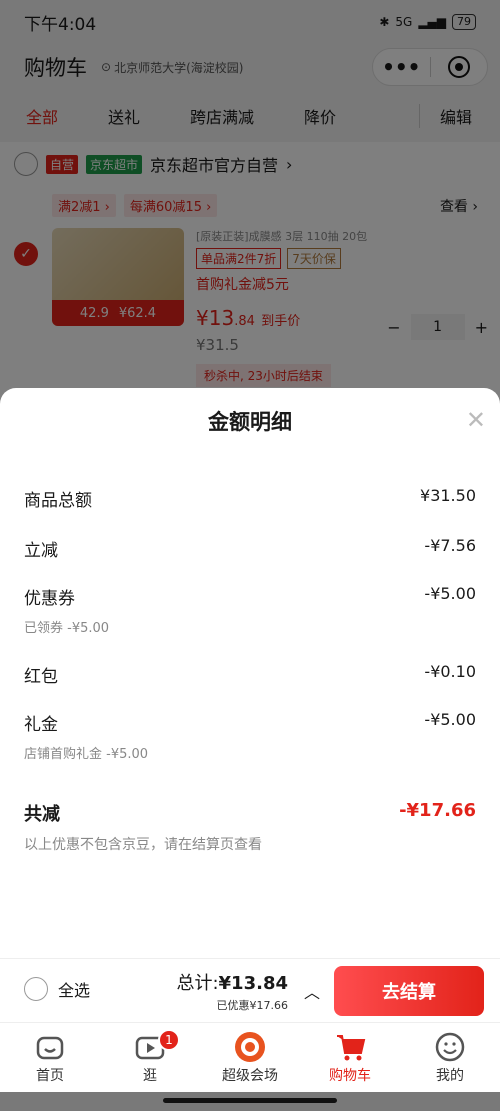  I want to click on select-all-radio, so click(36, 989).